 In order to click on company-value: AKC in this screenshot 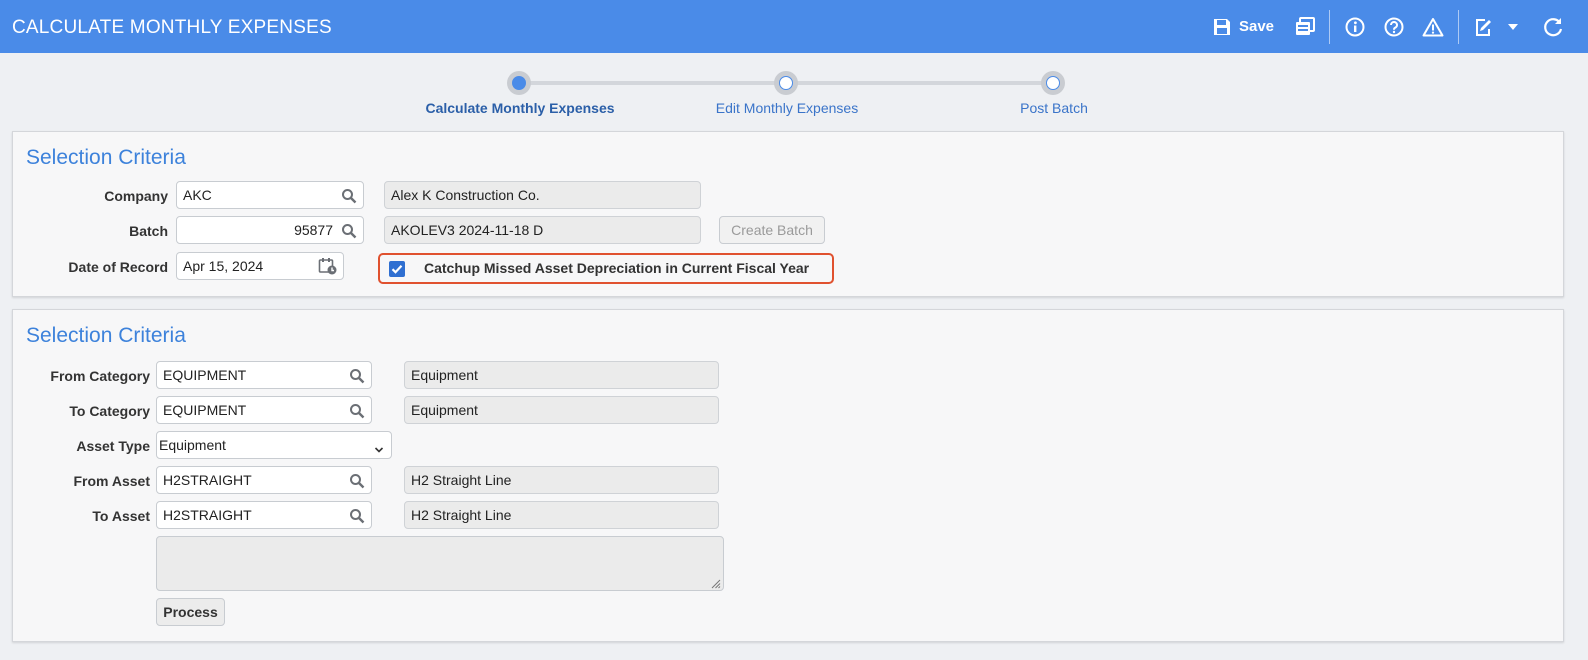, I will do `click(197, 195)`.